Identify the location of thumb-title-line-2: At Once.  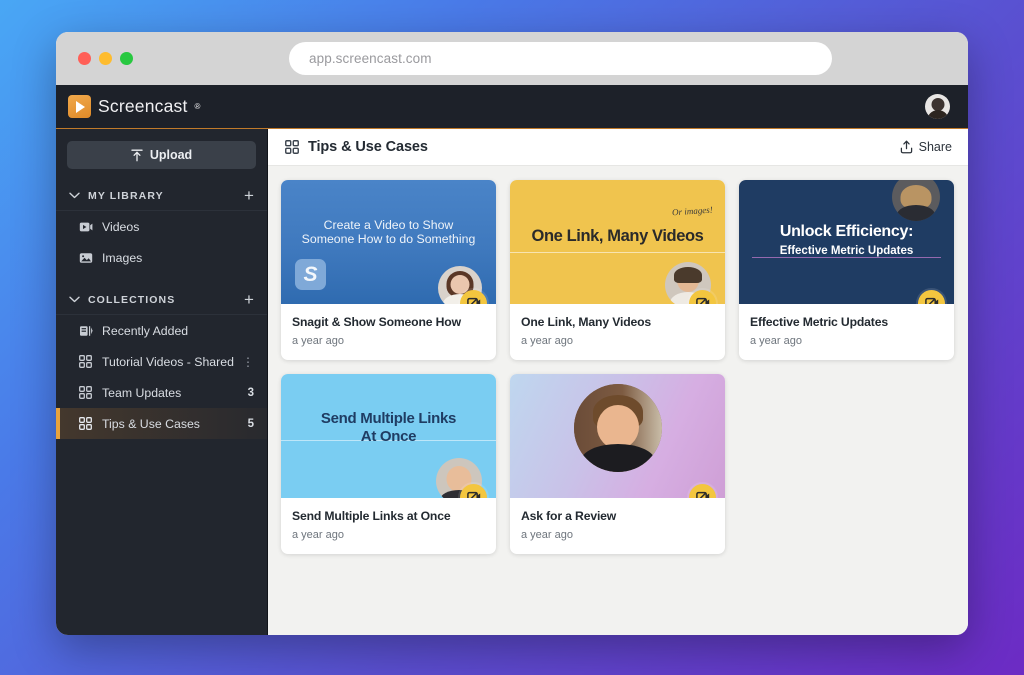
(388, 436).